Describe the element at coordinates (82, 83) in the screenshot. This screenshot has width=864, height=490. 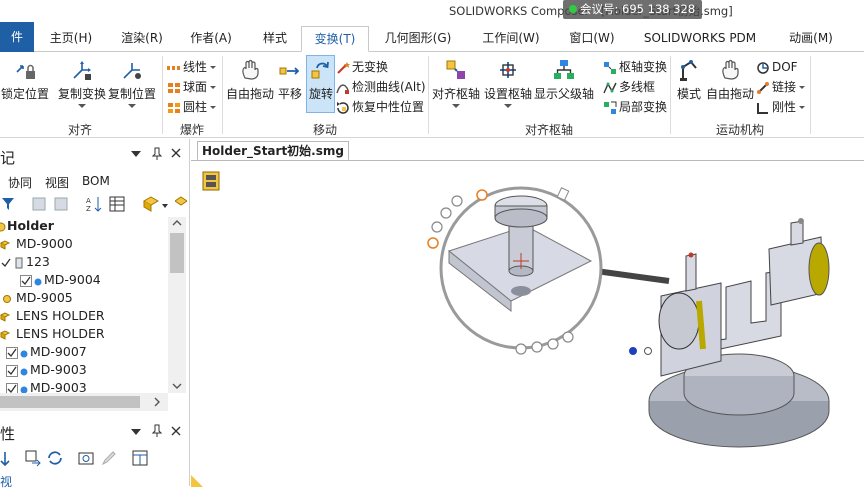
I see `copy-transform-button: 复制变换` at that location.